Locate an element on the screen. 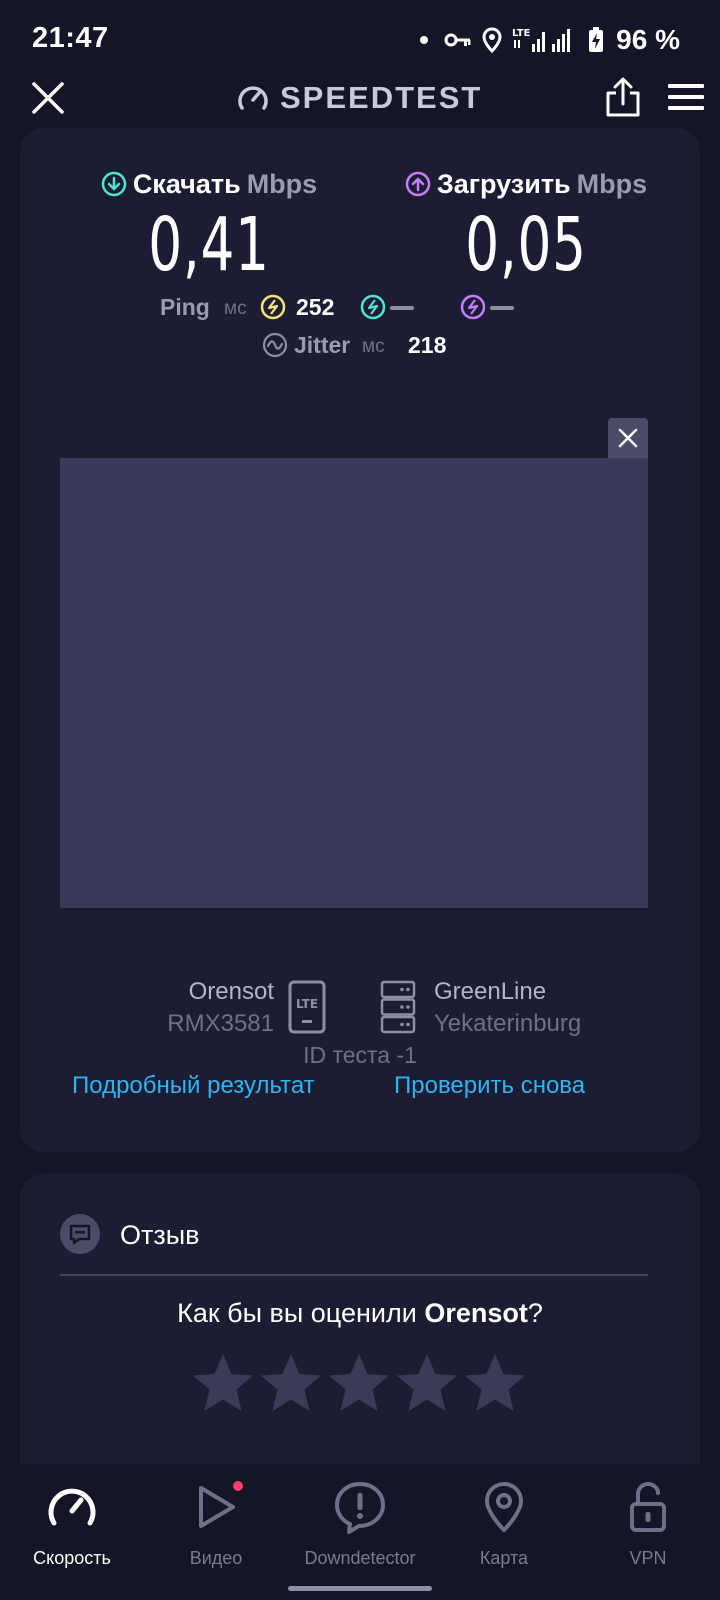 This screenshot has height=1600, width=720. nav-item-vpn: VPN is located at coordinates (648, 1524).